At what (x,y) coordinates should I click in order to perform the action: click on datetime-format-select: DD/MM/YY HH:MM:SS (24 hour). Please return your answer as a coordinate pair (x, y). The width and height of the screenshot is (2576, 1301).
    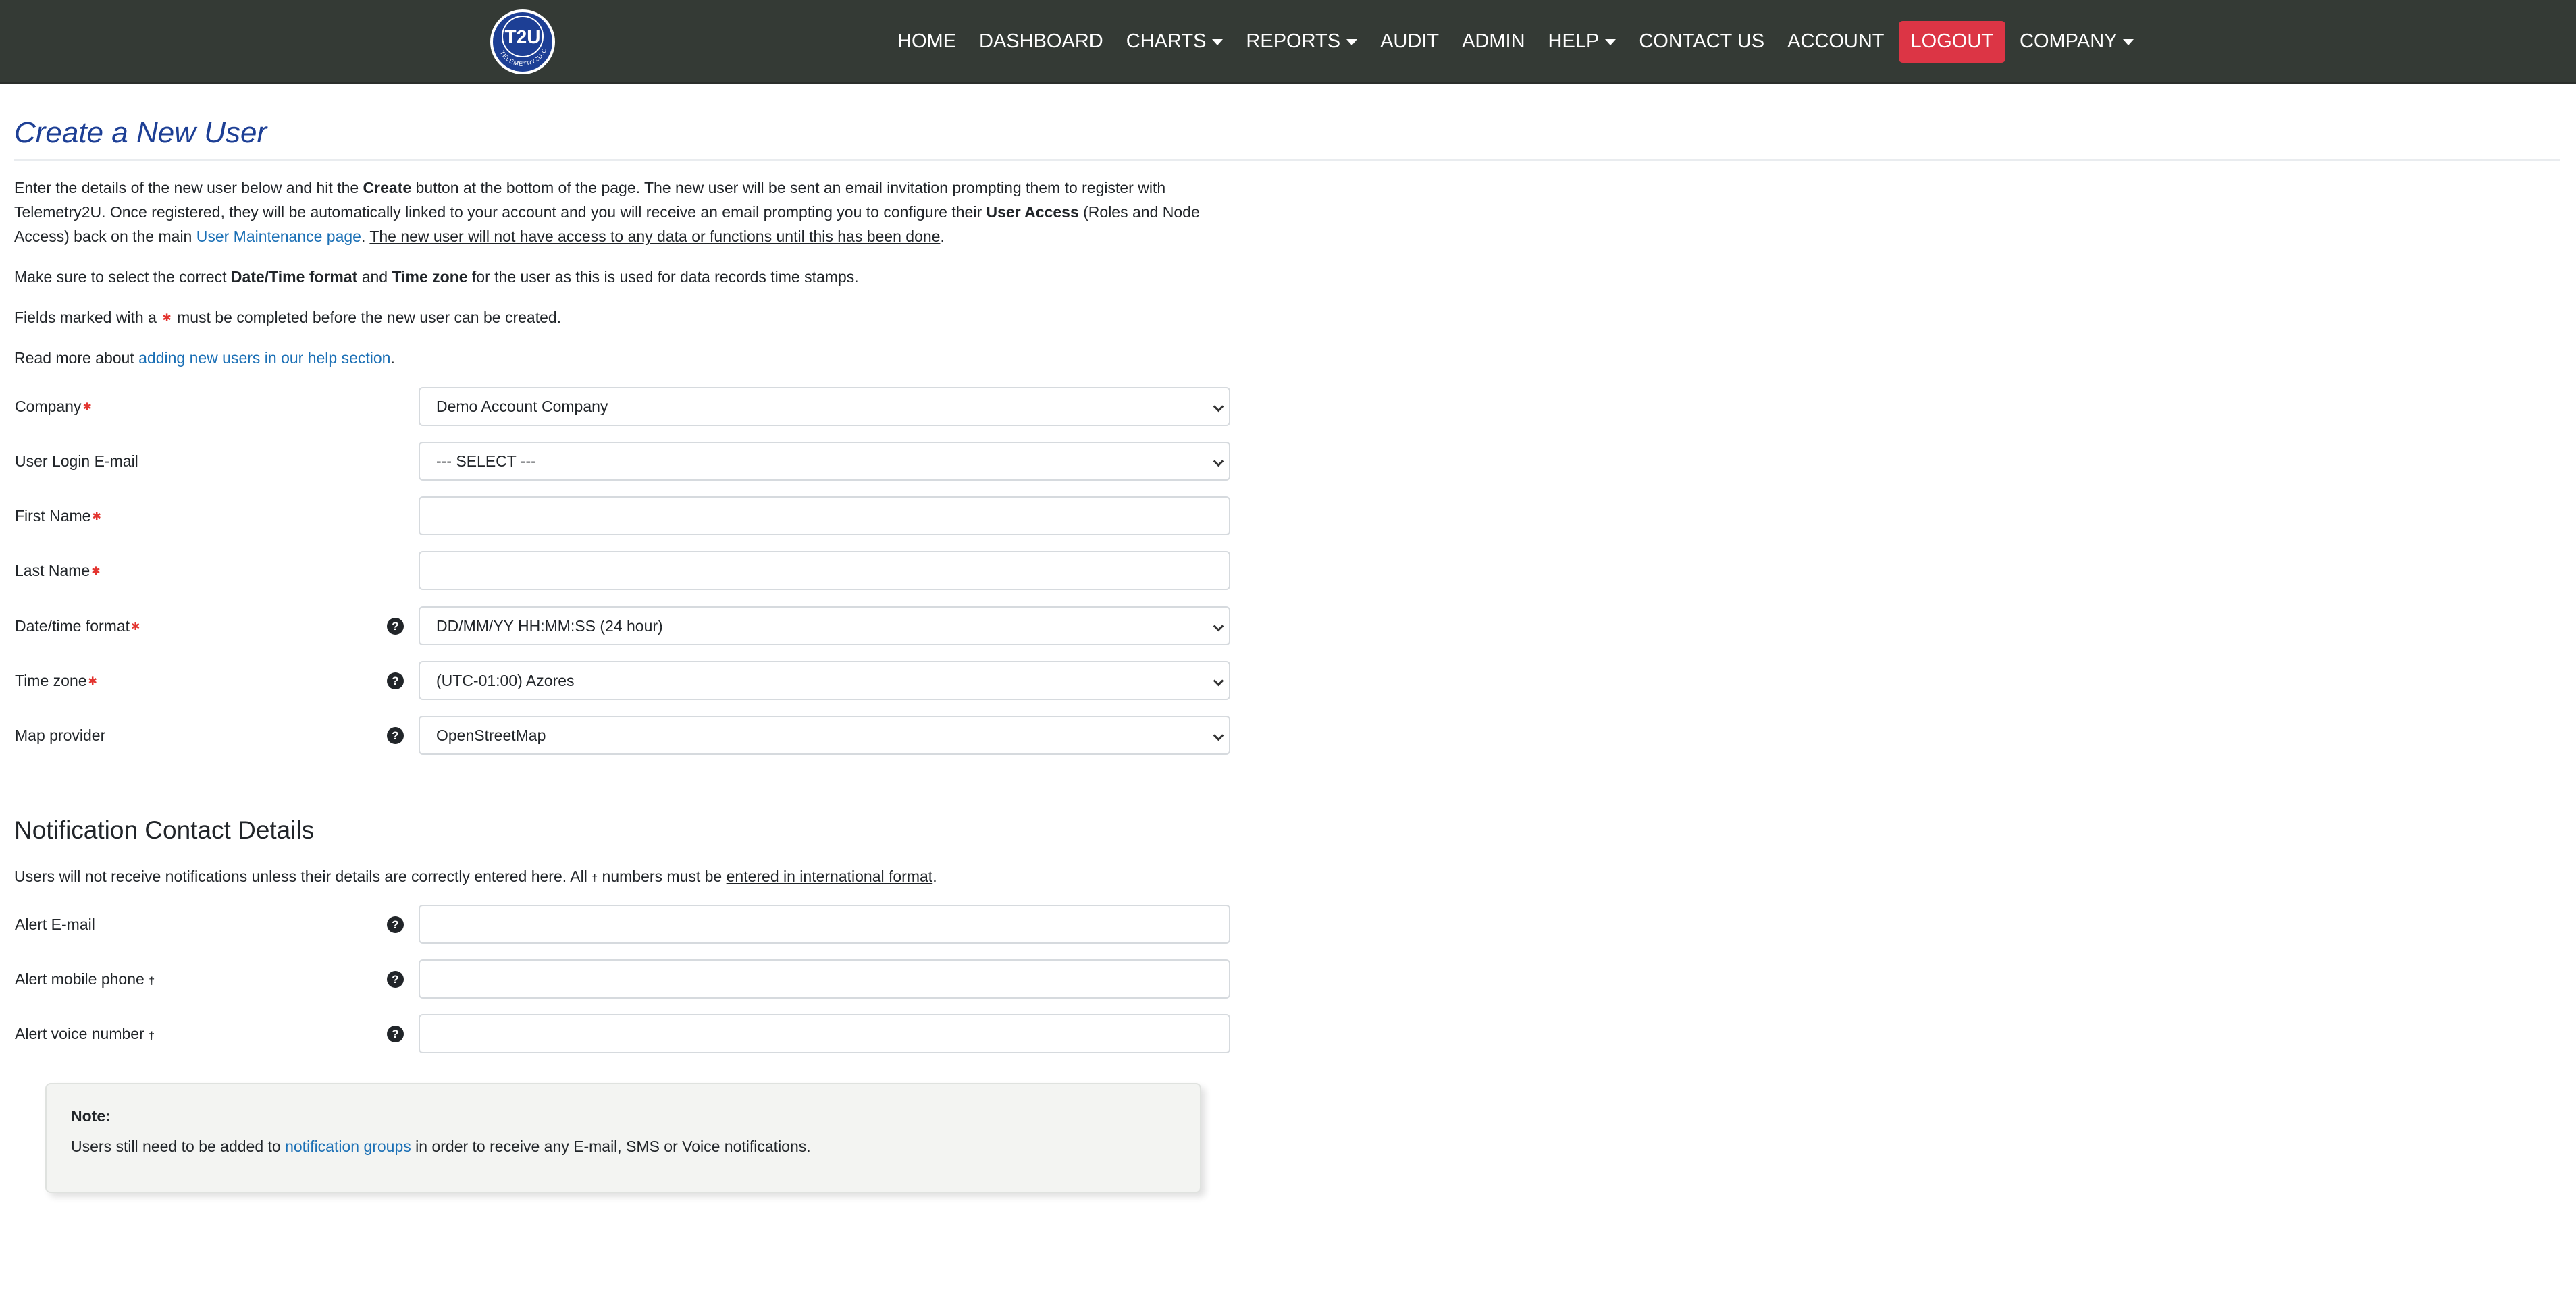
    Looking at the image, I should click on (824, 625).